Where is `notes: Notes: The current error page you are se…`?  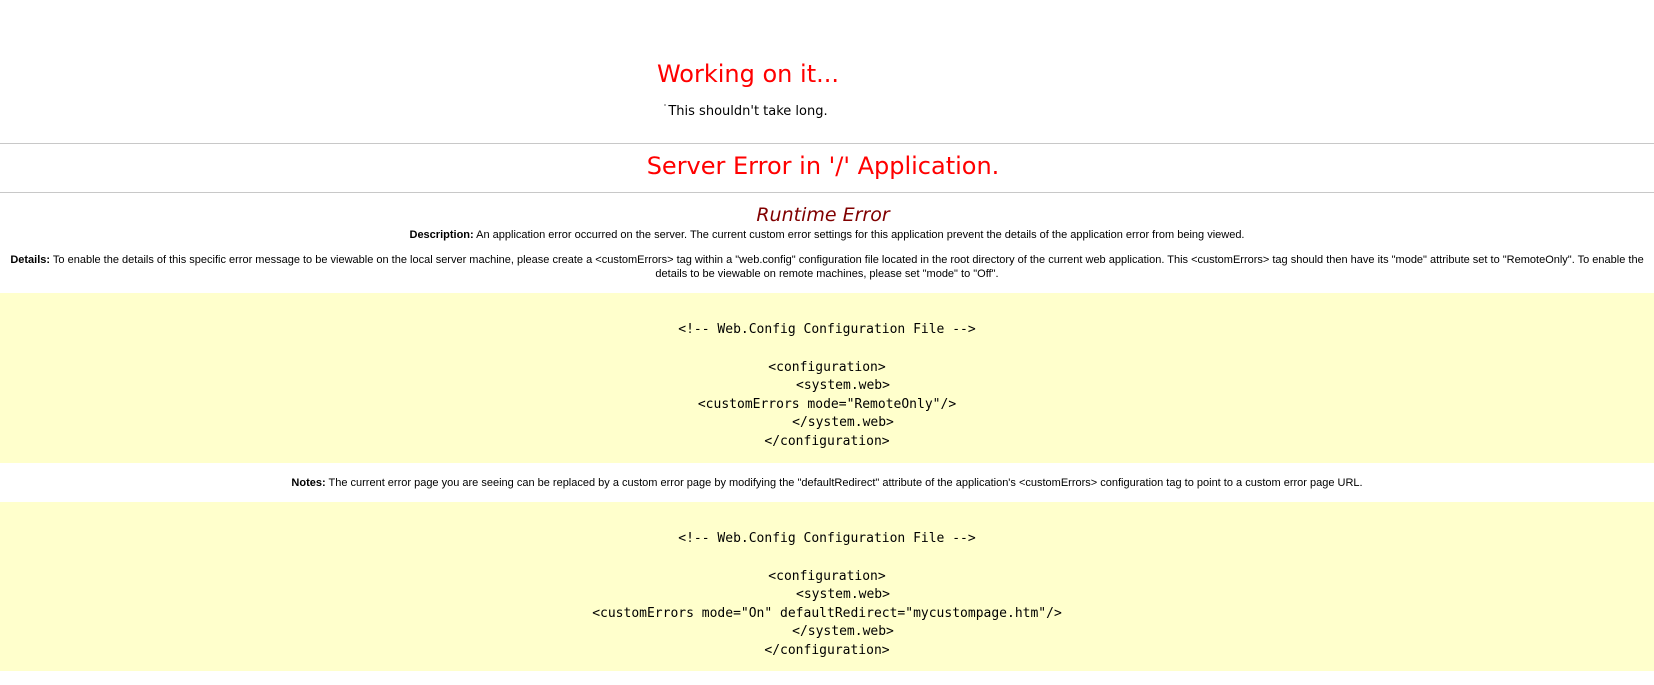
notes: Notes: The current error page you are se… is located at coordinates (827, 483).